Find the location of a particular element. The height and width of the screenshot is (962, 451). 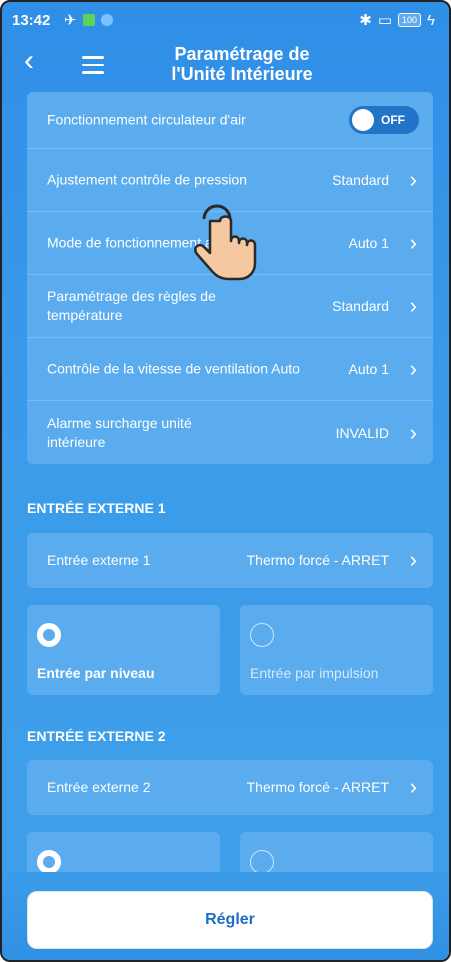

app-bar: ‹ Paramétrage de l'Unité Intérieure is located at coordinates (225, 65).